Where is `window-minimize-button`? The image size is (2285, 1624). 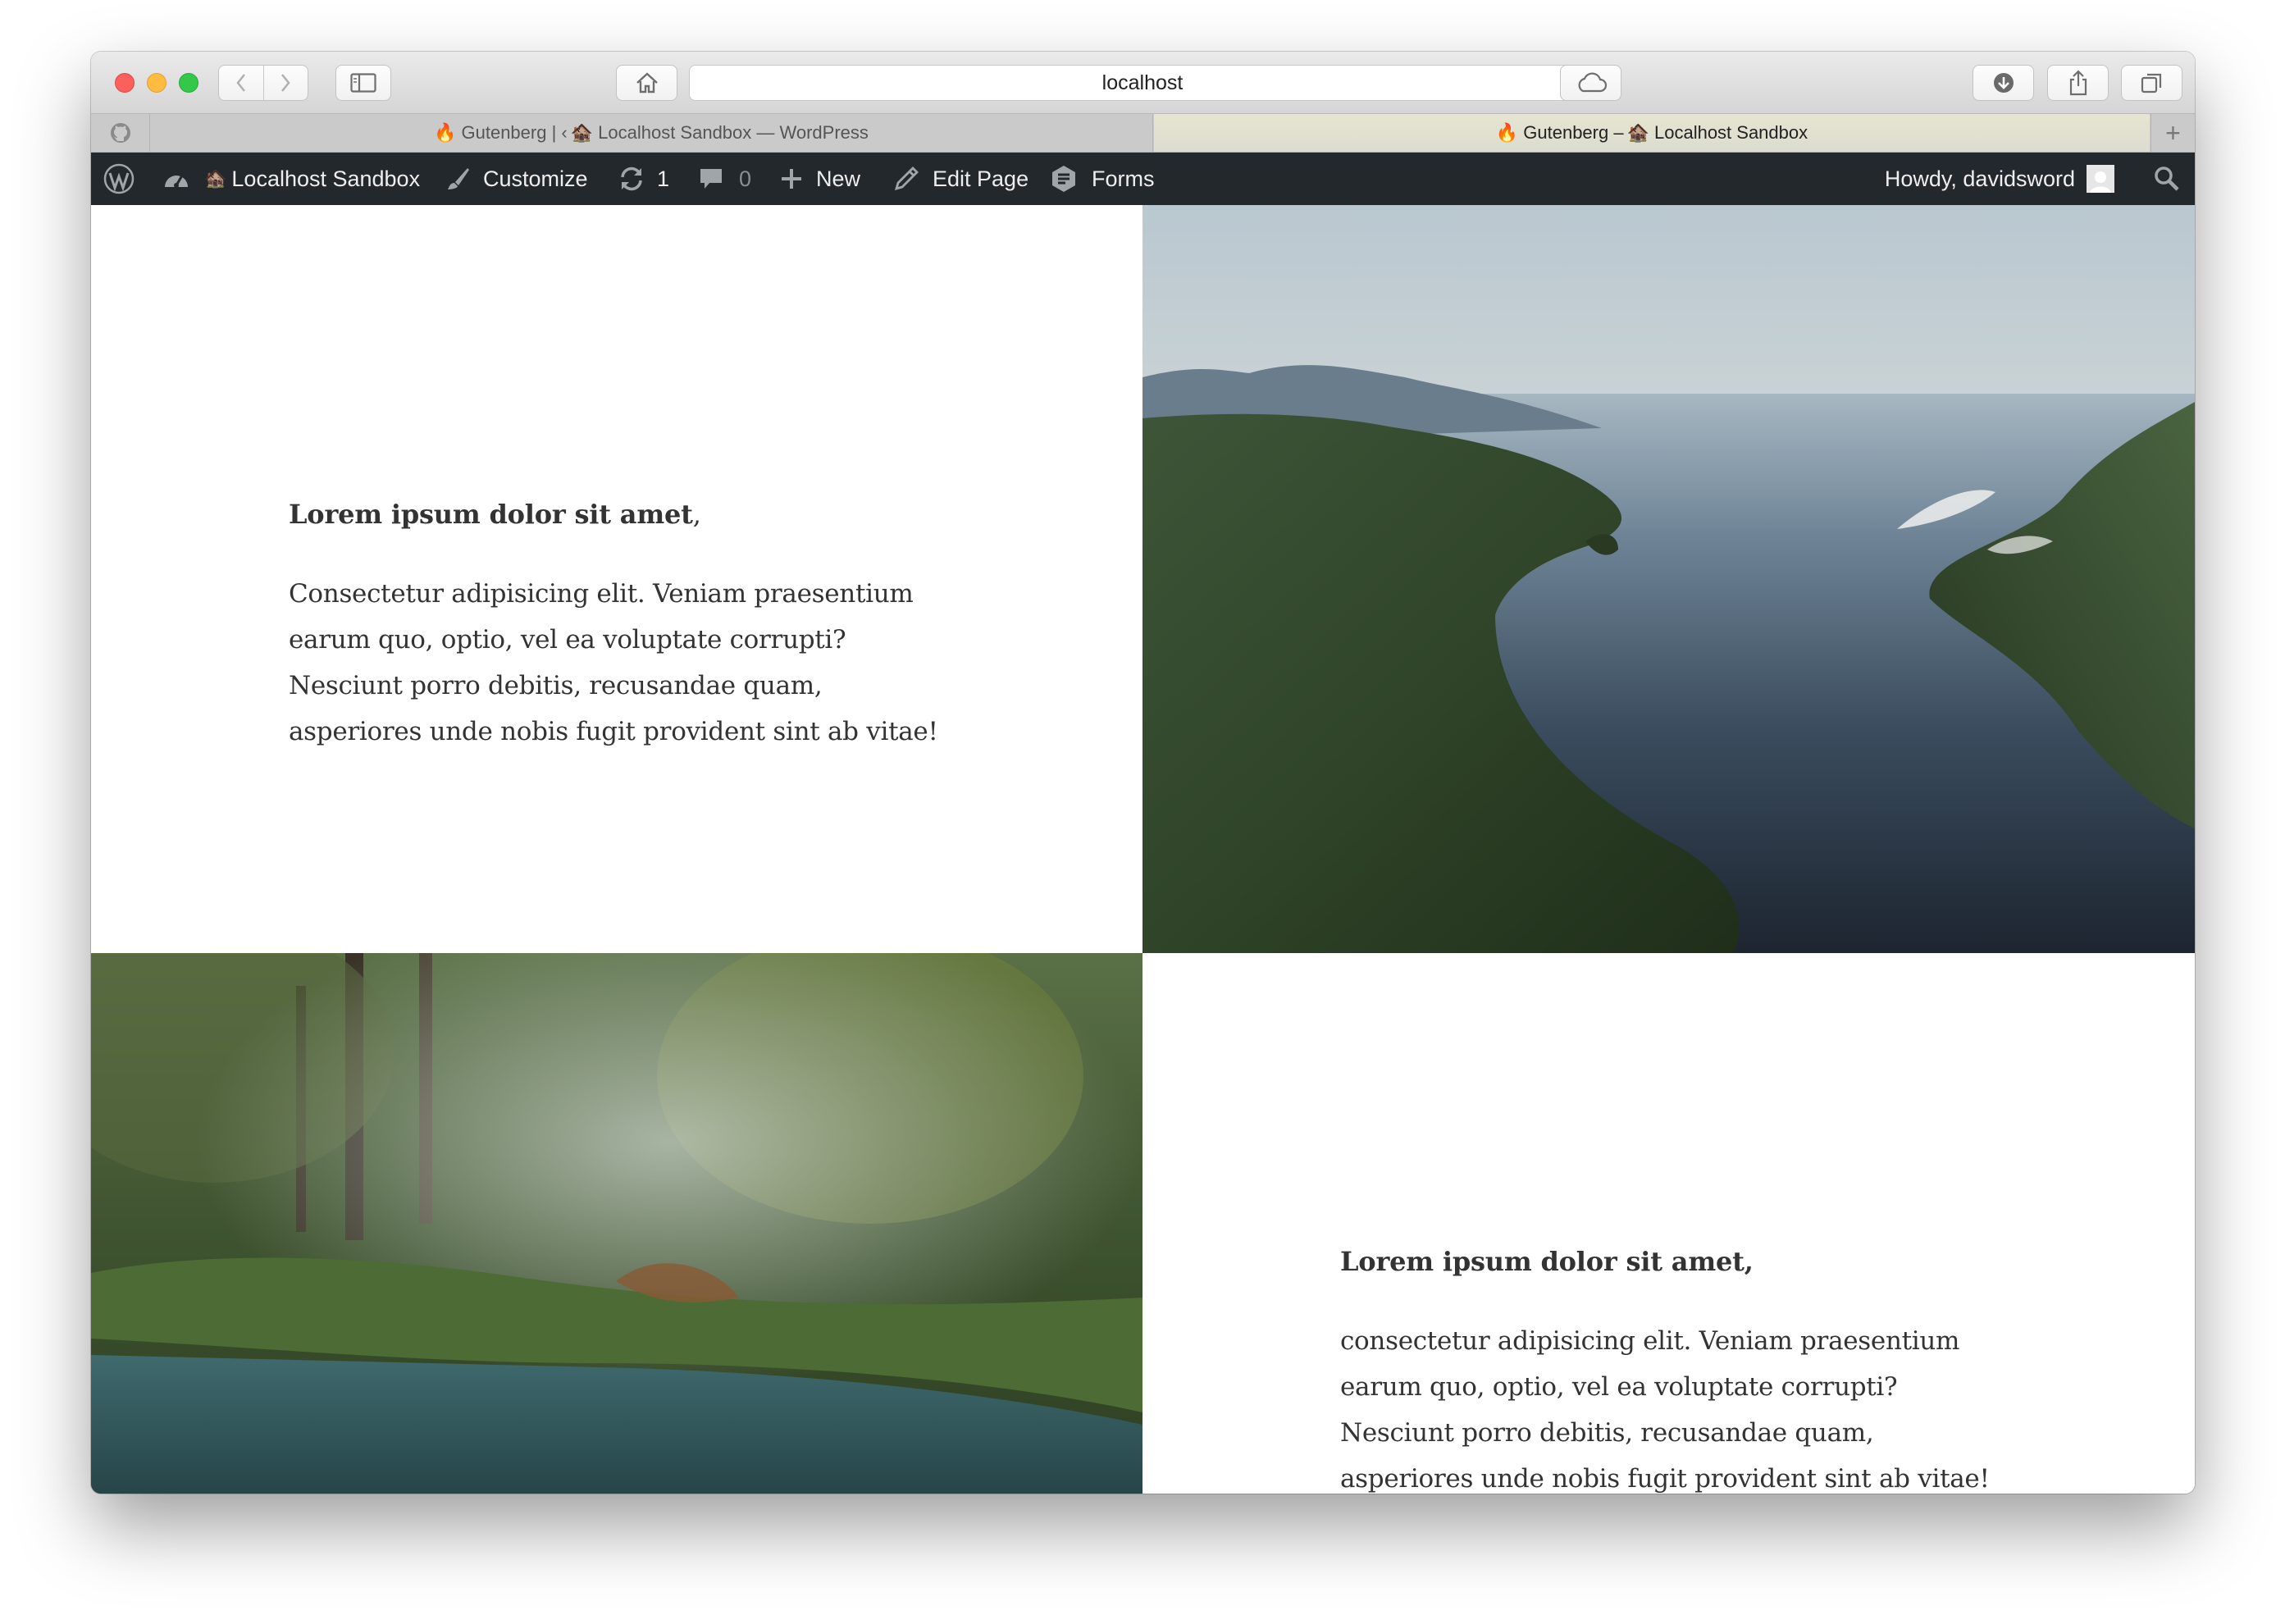 window-minimize-button is located at coordinates (156, 83).